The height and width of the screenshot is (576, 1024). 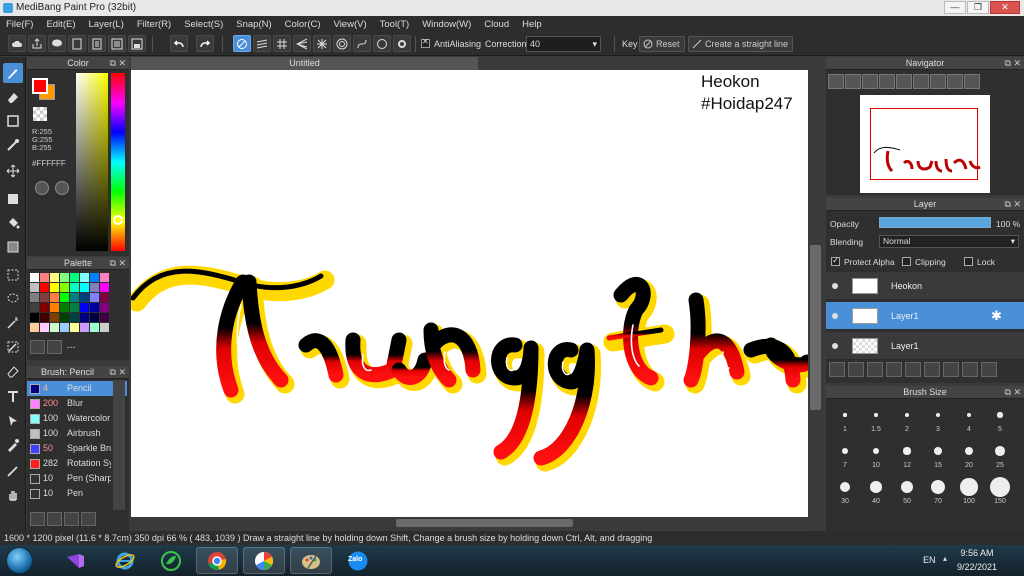 I want to click on brush-size-option: 1, so click(x=845, y=418).